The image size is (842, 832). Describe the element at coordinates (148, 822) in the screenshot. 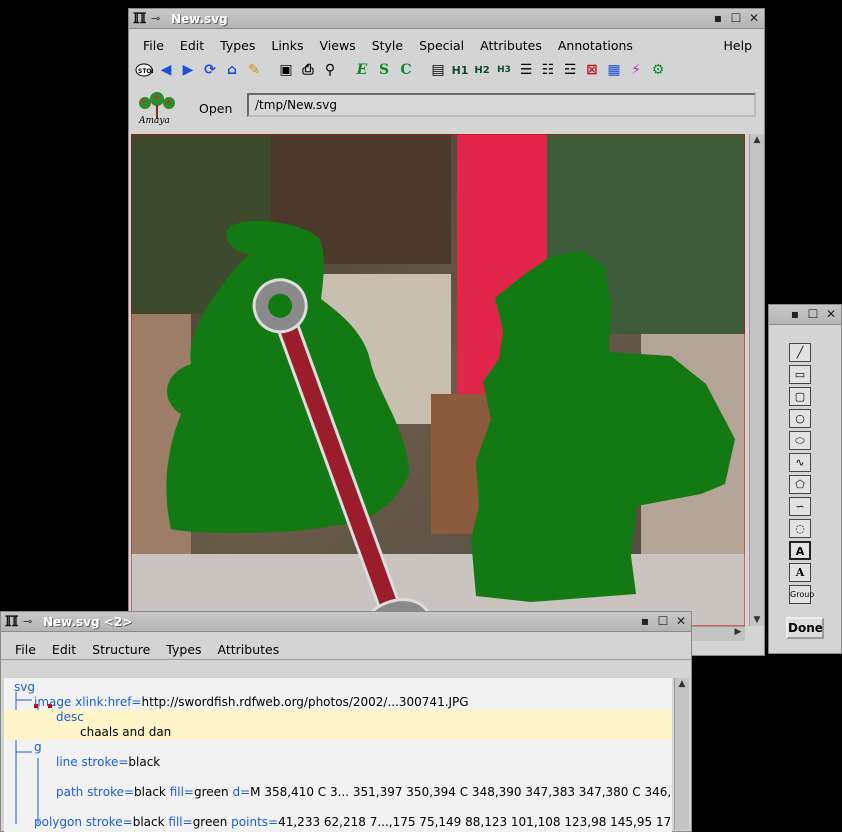

I see `attribute-value: black` at that location.